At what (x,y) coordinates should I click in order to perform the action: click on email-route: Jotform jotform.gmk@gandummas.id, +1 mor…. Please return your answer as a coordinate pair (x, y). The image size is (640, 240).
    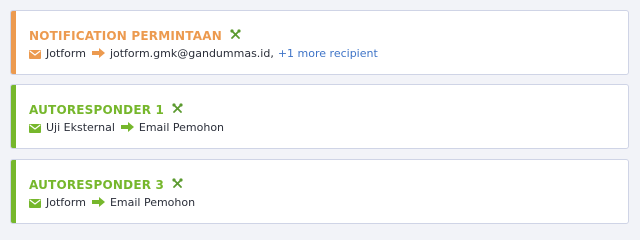
    Looking at the image, I should click on (203, 53).